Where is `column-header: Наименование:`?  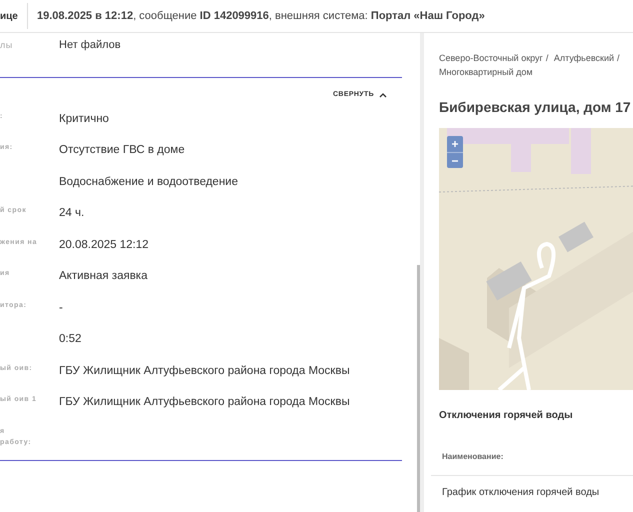
column-header: Наименование: is located at coordinates (473, 456).